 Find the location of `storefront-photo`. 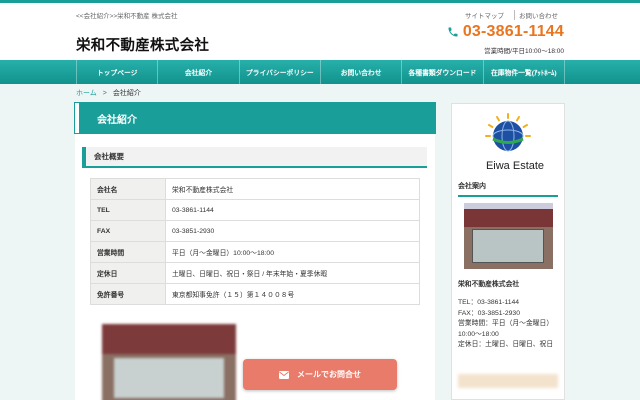

storefront-photo is located at coordinates (169, 362).